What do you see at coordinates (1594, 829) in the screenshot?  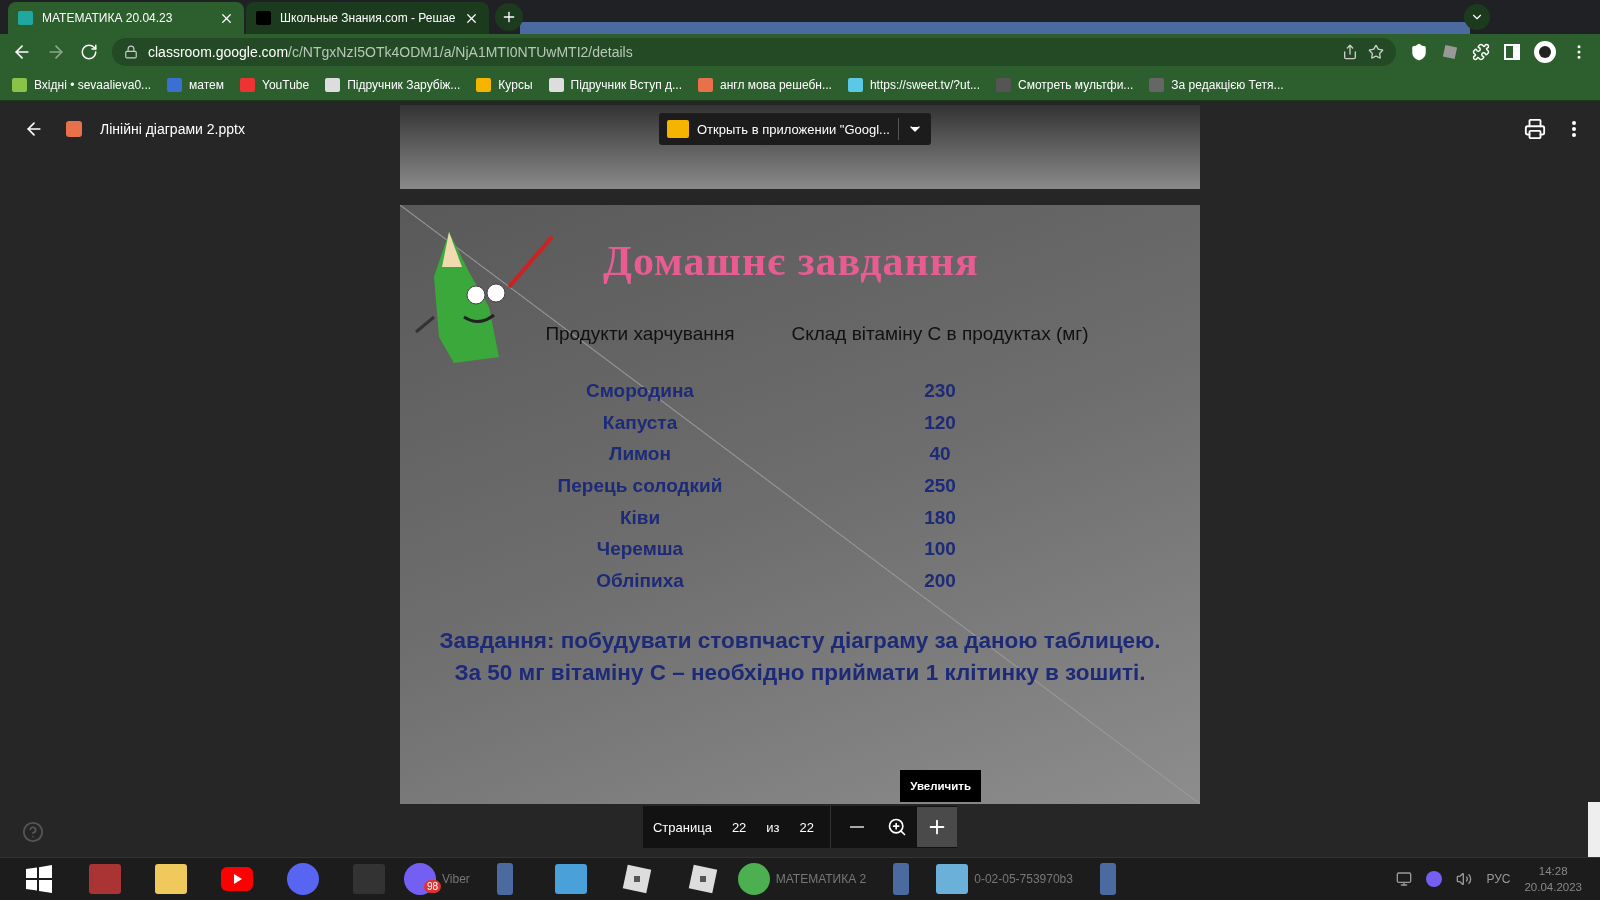 I see `scrollbar-thumb` at bounding box center [1594, 829].